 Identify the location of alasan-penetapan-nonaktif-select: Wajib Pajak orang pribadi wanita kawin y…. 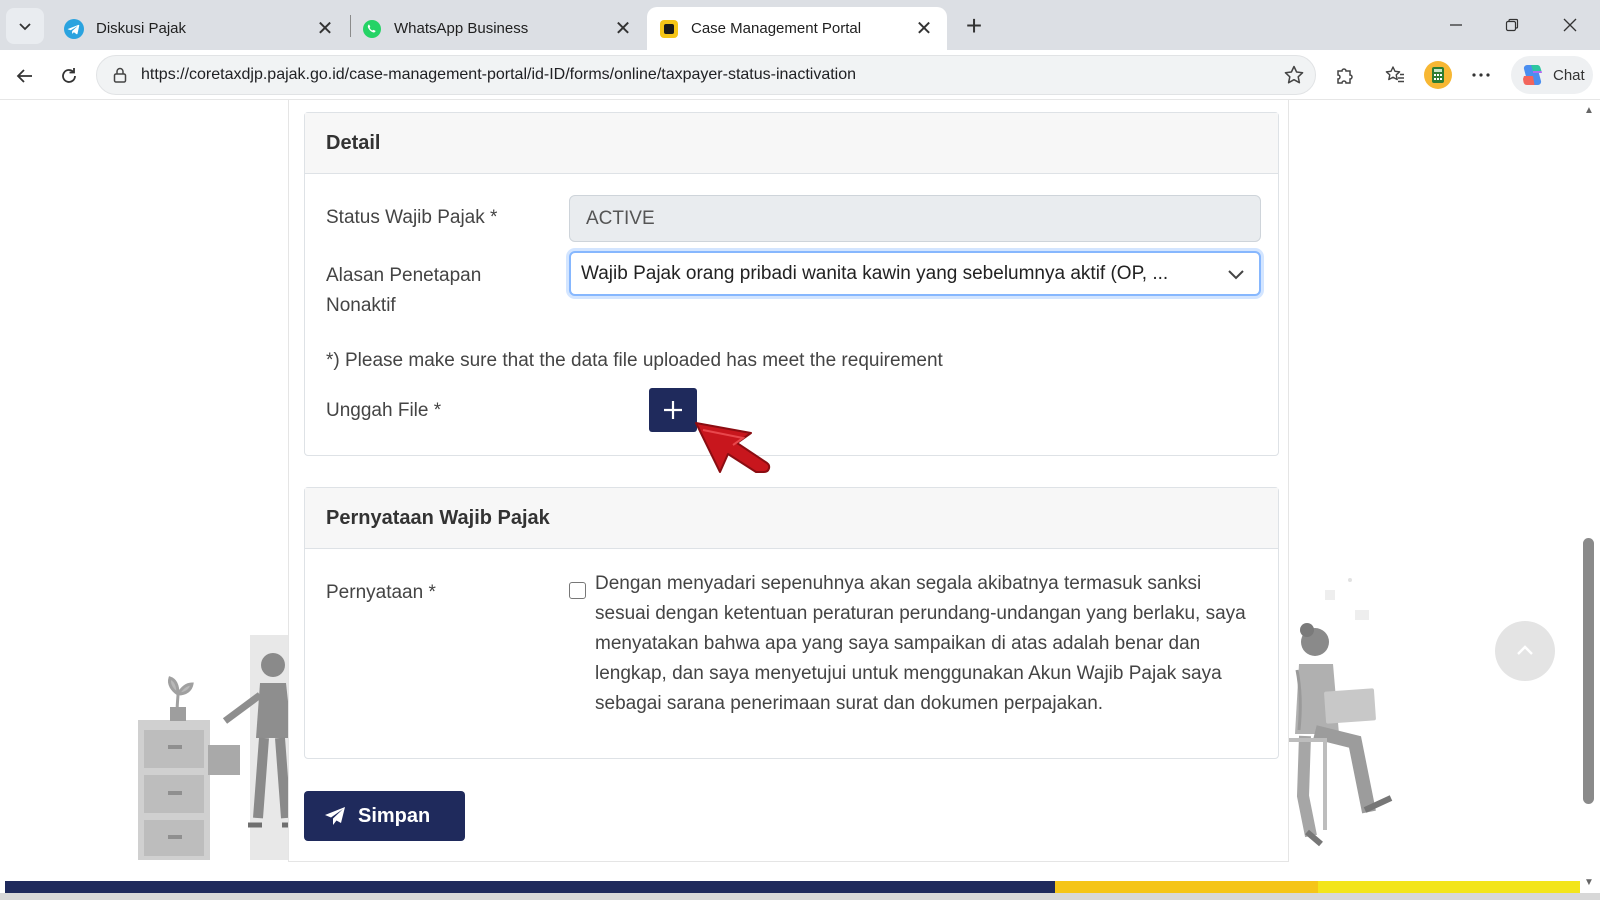
(915, 273).